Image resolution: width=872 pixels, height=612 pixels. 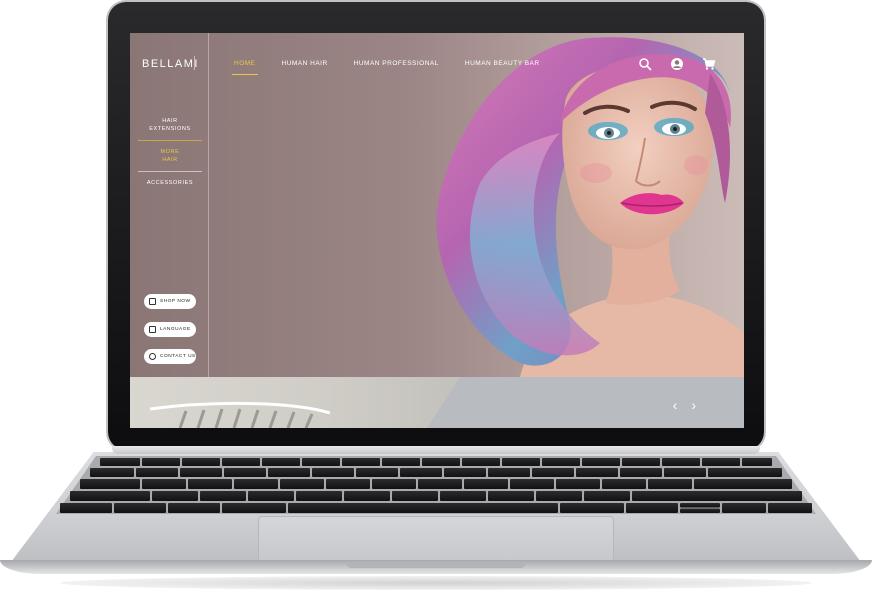 I want to click on carousel-controls: ‹ ›, so click(x=684, y=405).